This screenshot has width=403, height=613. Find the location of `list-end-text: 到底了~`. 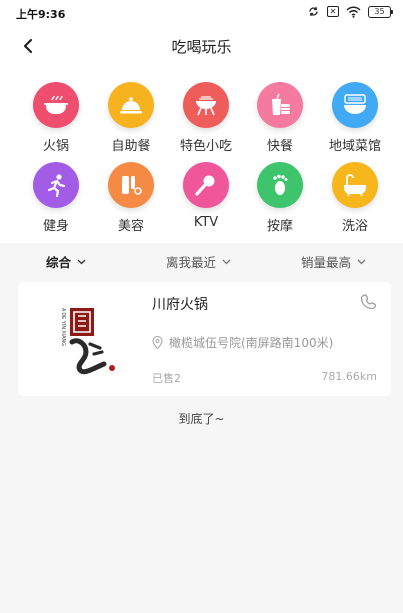

list-end-text: 到底了~ is located at coordinates (201, 419).